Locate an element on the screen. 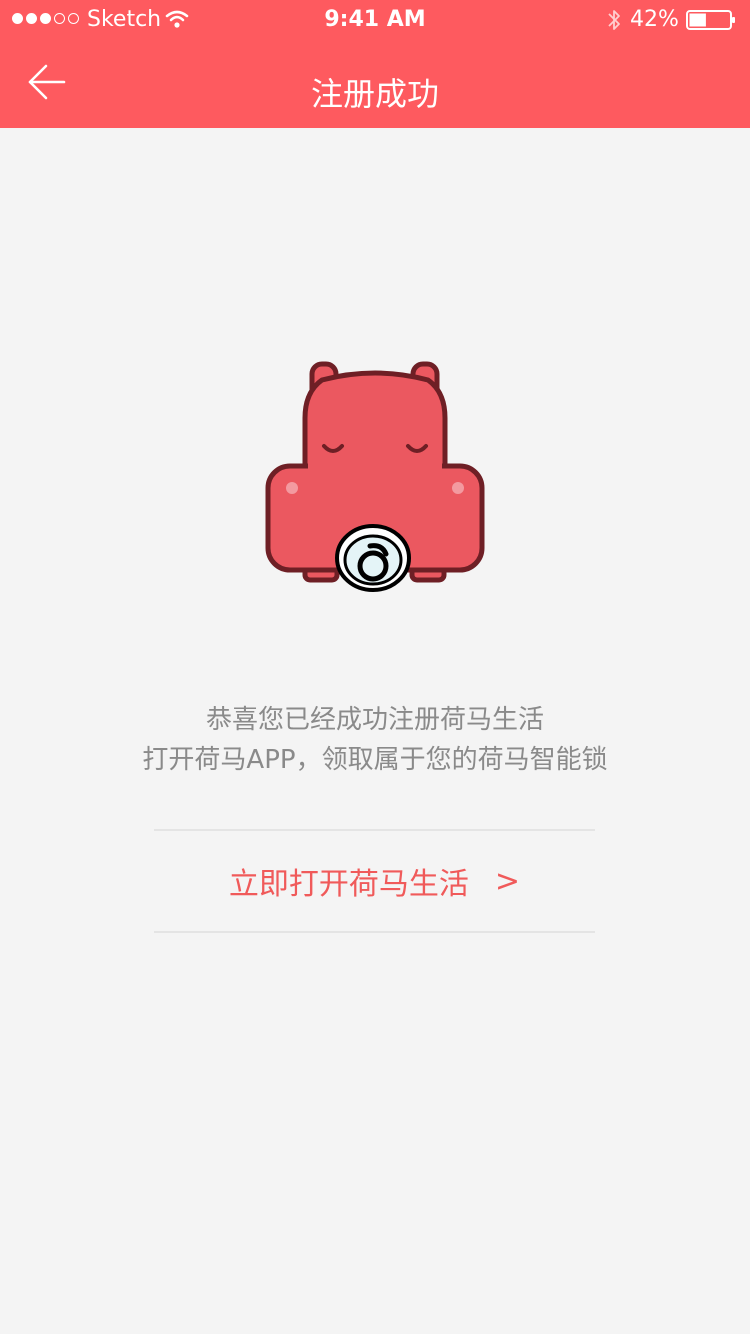  message-line-2: 打开荷马APP，领取属于您的荷马智能锁 is located at coordinates (375, 760).